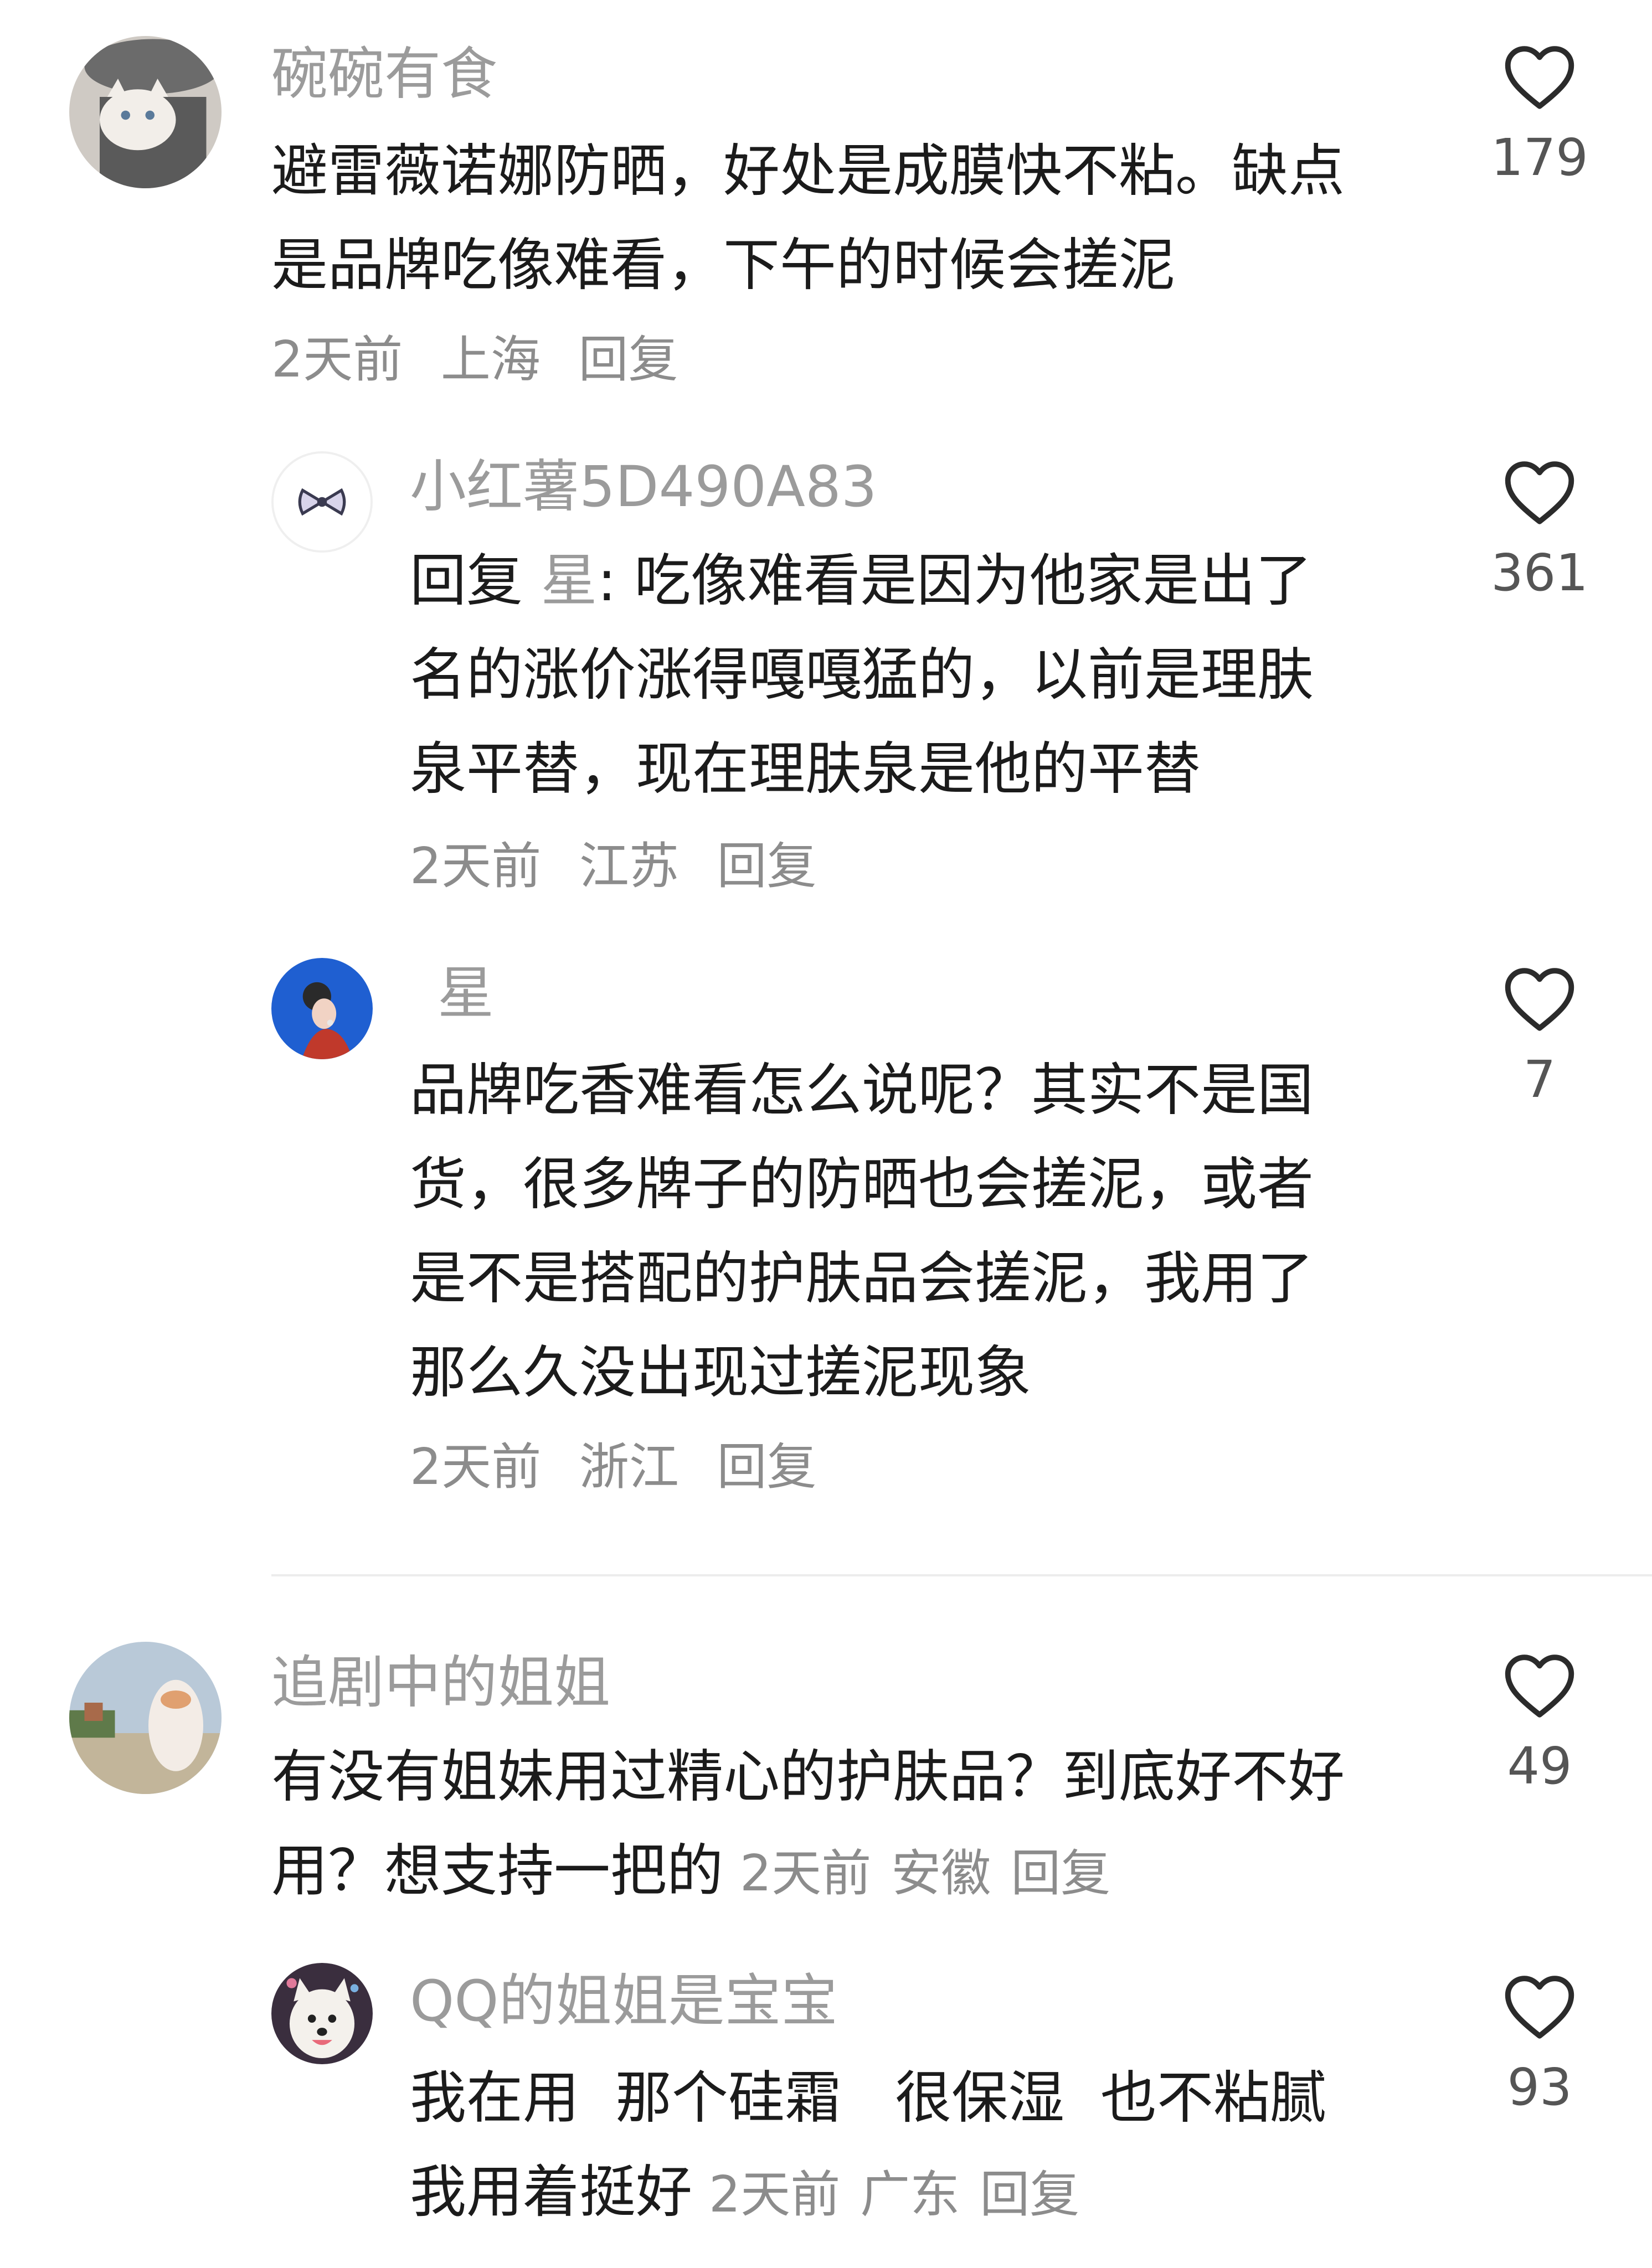 The image size is (1652, 2268). What do you see at coordinates (569, 581) in the screenshot?
I see `reply-target-username: 星` at bounding box center [569, 581].